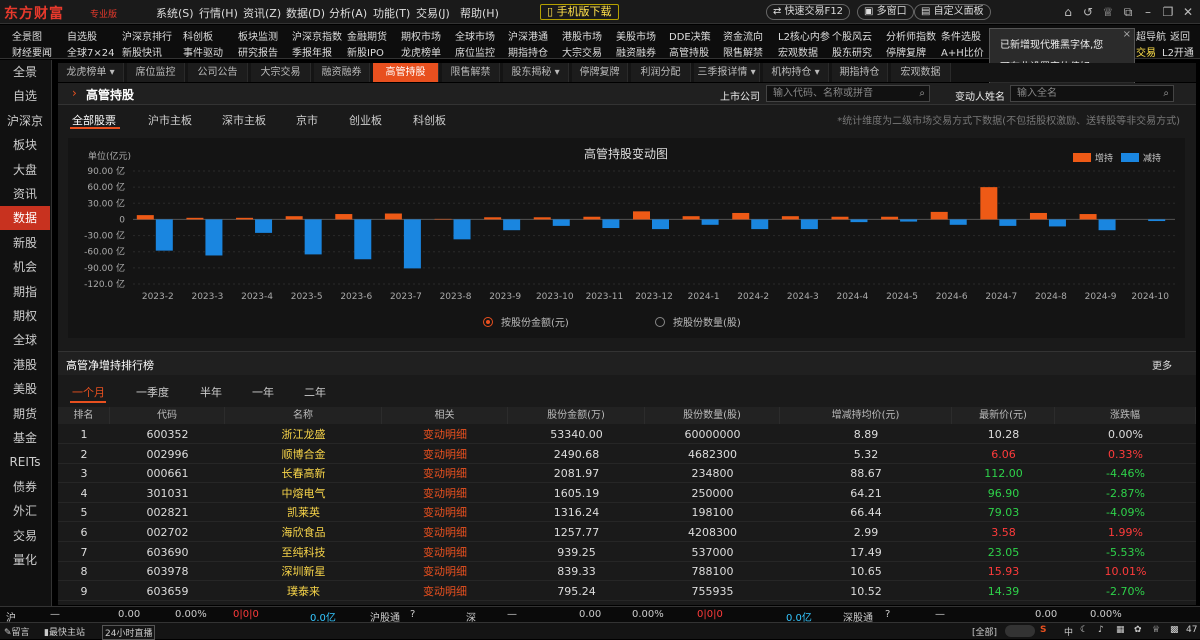 Image resolution: width=1200 pixels, height=640 pixels. Describe the element at coordinates (147, 35) in the screenshot. I see `quick-link-2: 沪深京排行` at that location.